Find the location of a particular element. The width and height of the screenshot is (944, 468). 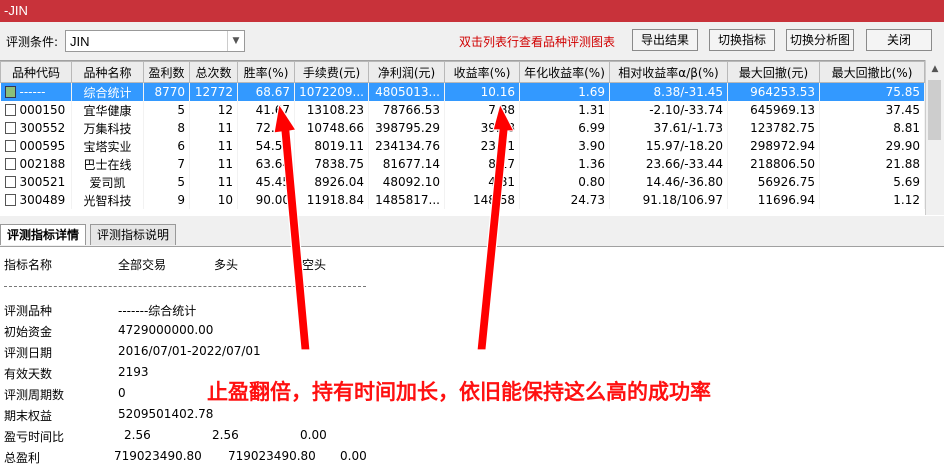

table-cell: 8019.11 is located at coordinates (331, 146).